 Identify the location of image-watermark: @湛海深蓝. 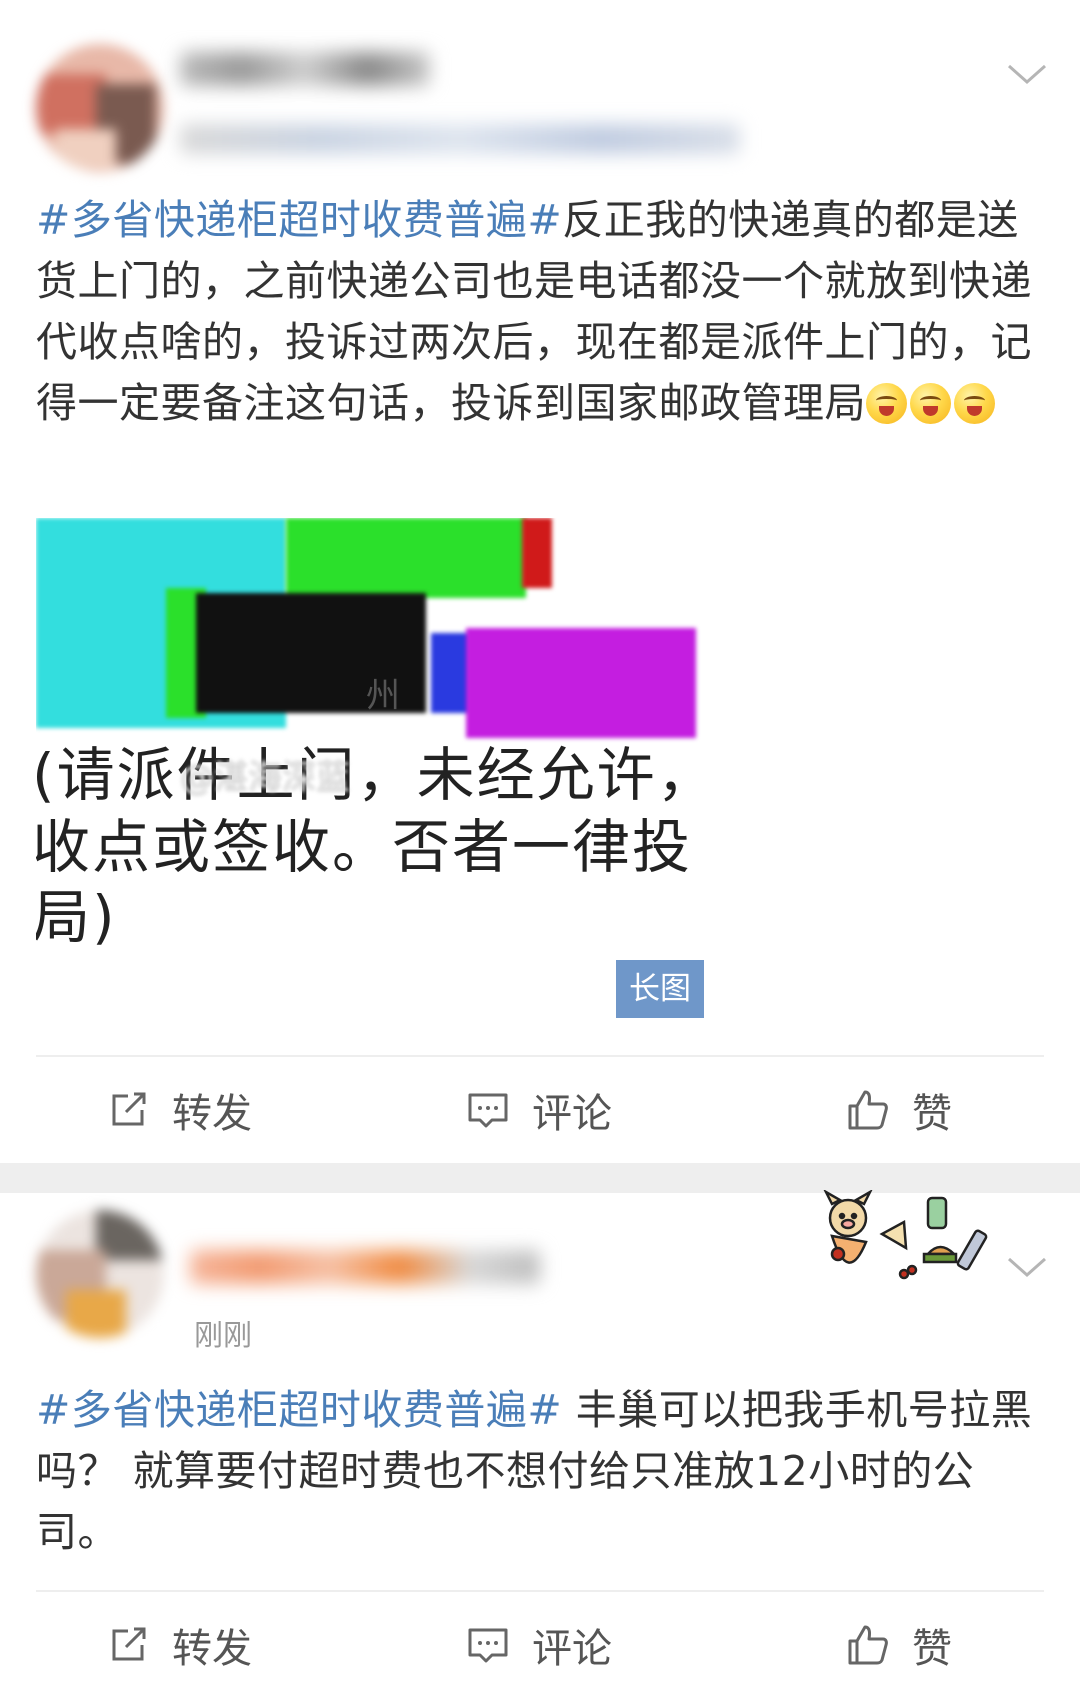
(265, 778).